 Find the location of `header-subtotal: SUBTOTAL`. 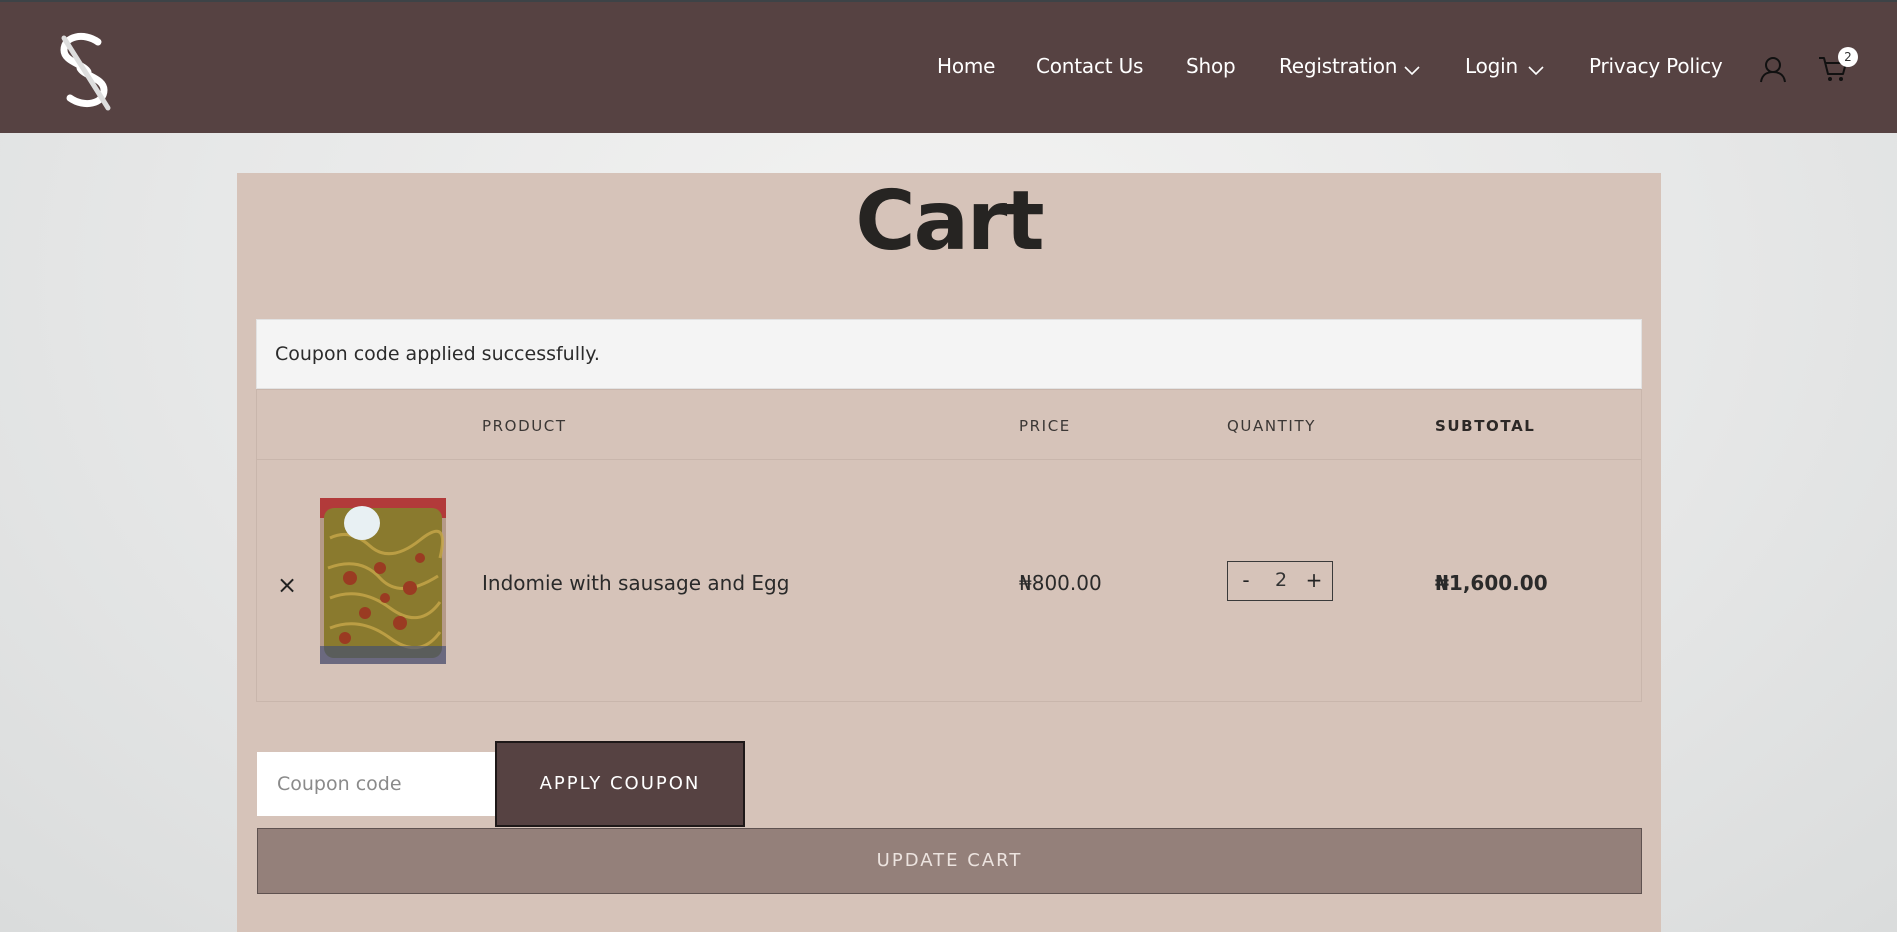

header-subtotal: SUBTOTAL is located at coordinates (1485, 426).